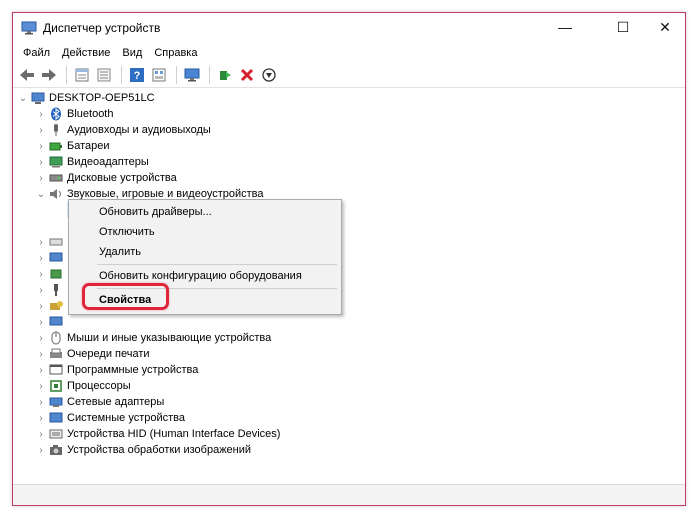  What do you see at coordinates (139, 130) in the screenshot?
I see `tree-item-label: Аудиовходы и аудиовыходы` at bounding box center [139, 130].